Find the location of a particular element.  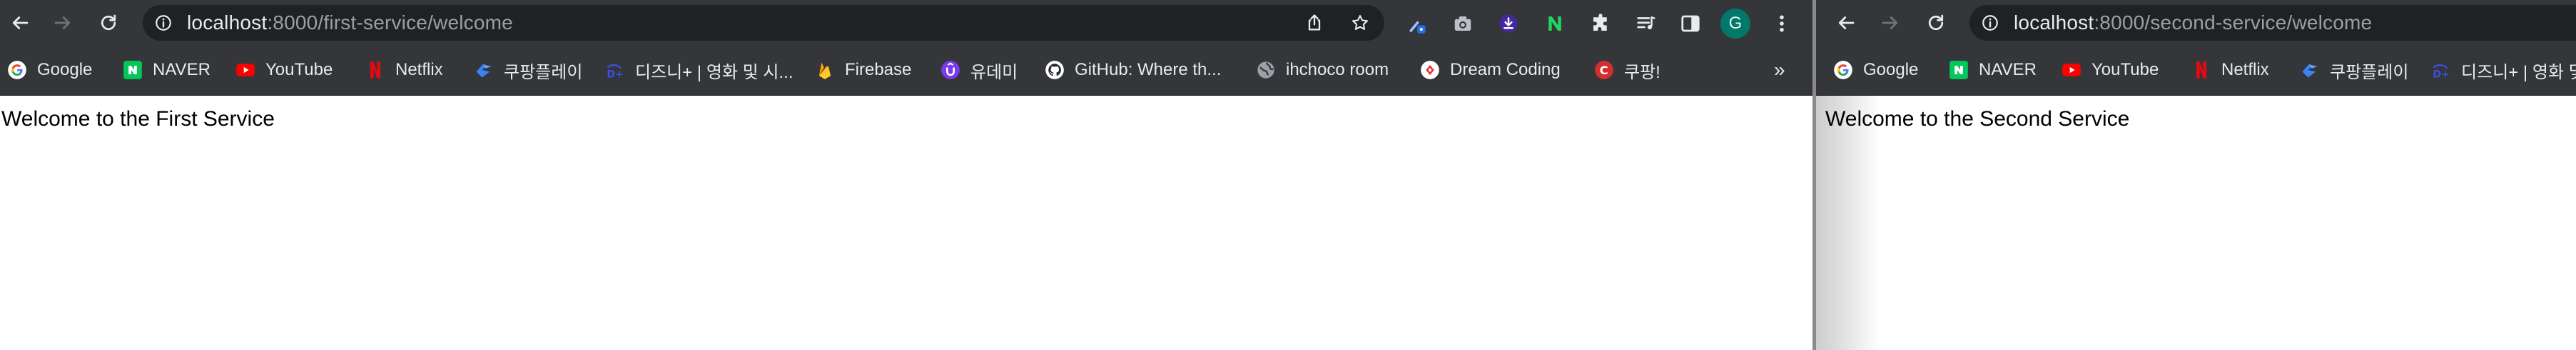

browser-toolbar: localhost:8000/second-service/welcome is located at coordinates (2196, 23).